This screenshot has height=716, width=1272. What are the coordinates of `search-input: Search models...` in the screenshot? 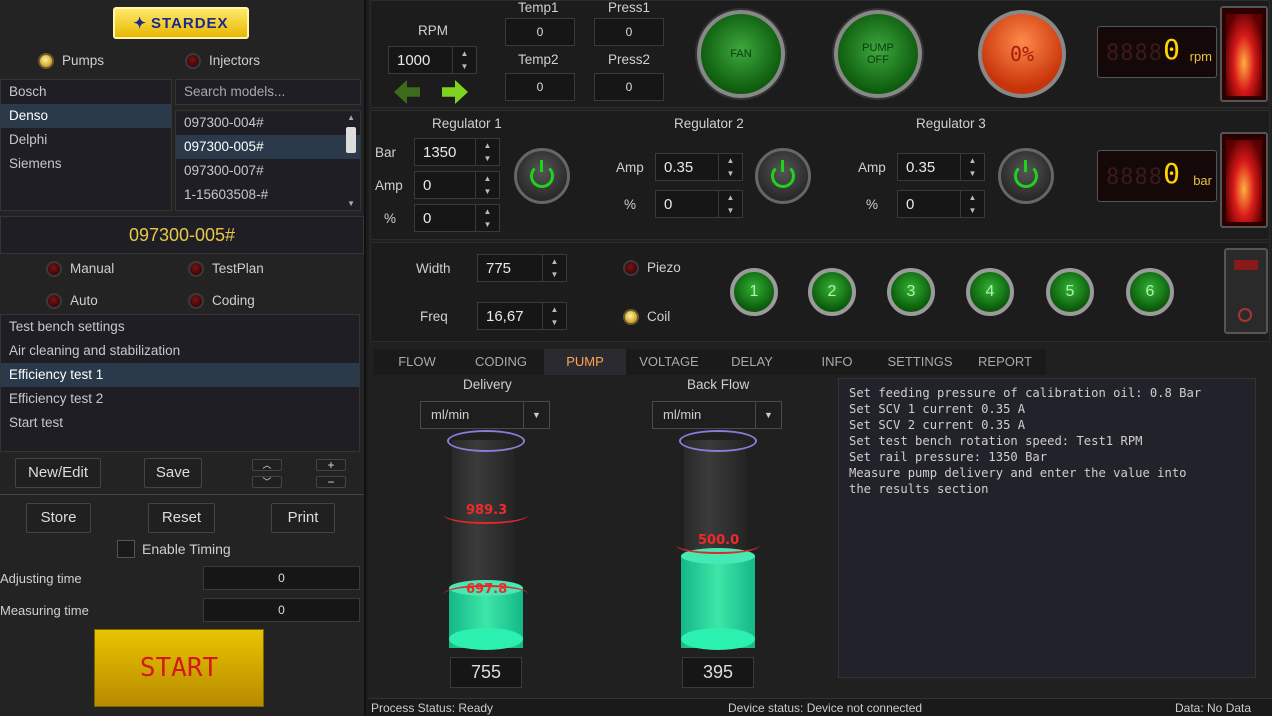 It's located at (268, 92).